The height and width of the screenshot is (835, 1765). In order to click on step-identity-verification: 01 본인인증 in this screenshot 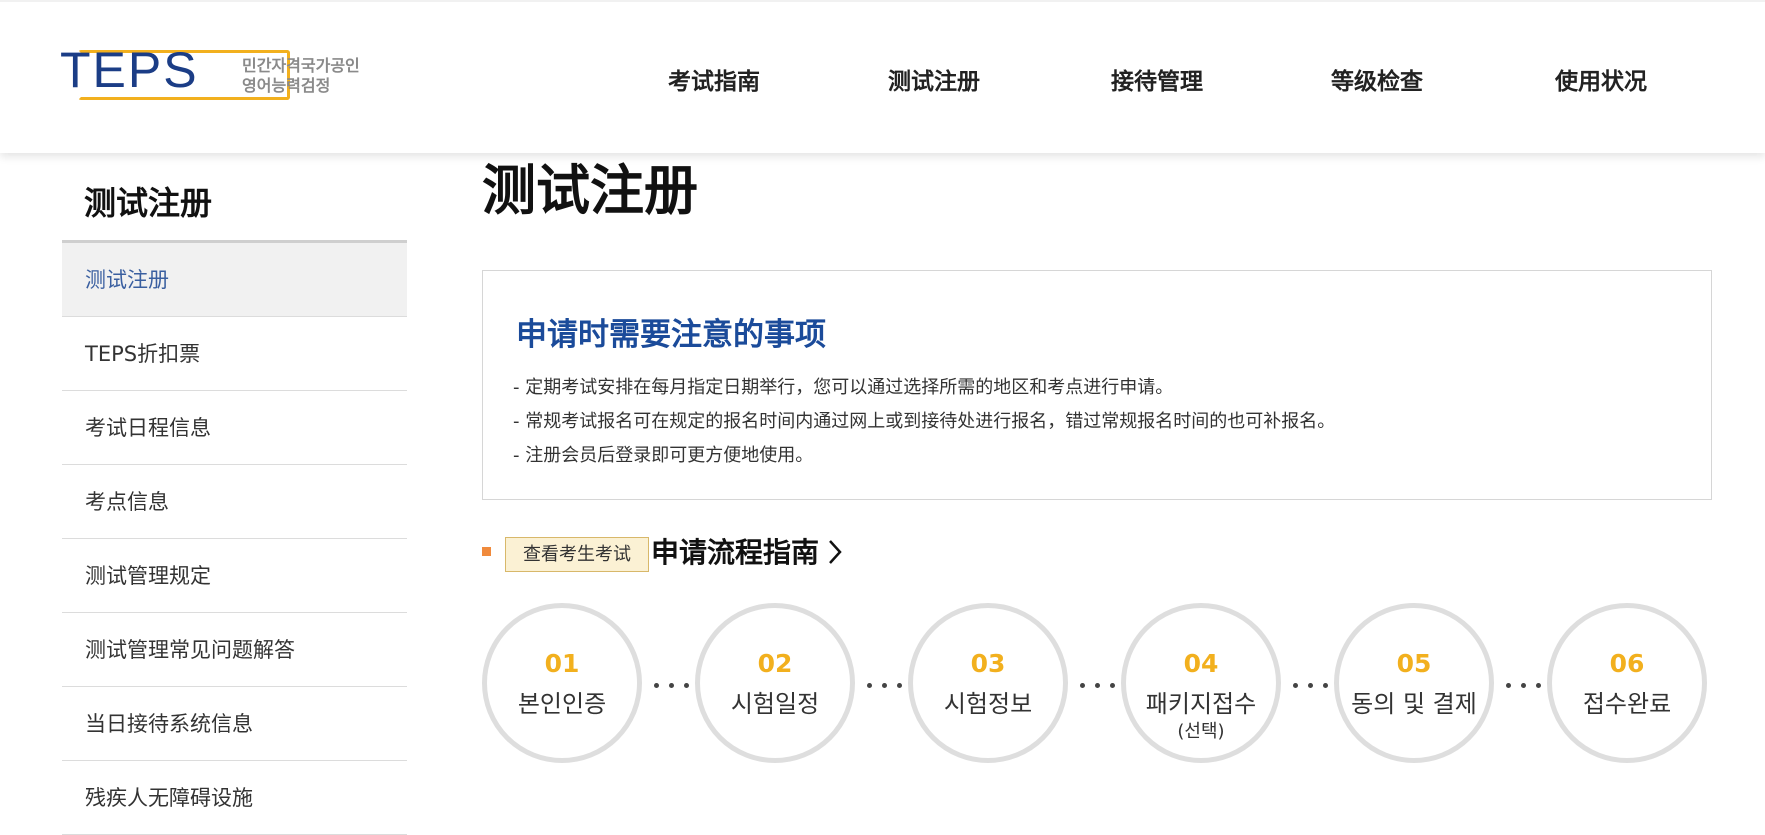, I will do `click(562, 683)`.